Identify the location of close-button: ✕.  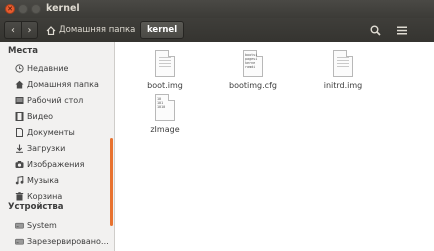
(10, 9).